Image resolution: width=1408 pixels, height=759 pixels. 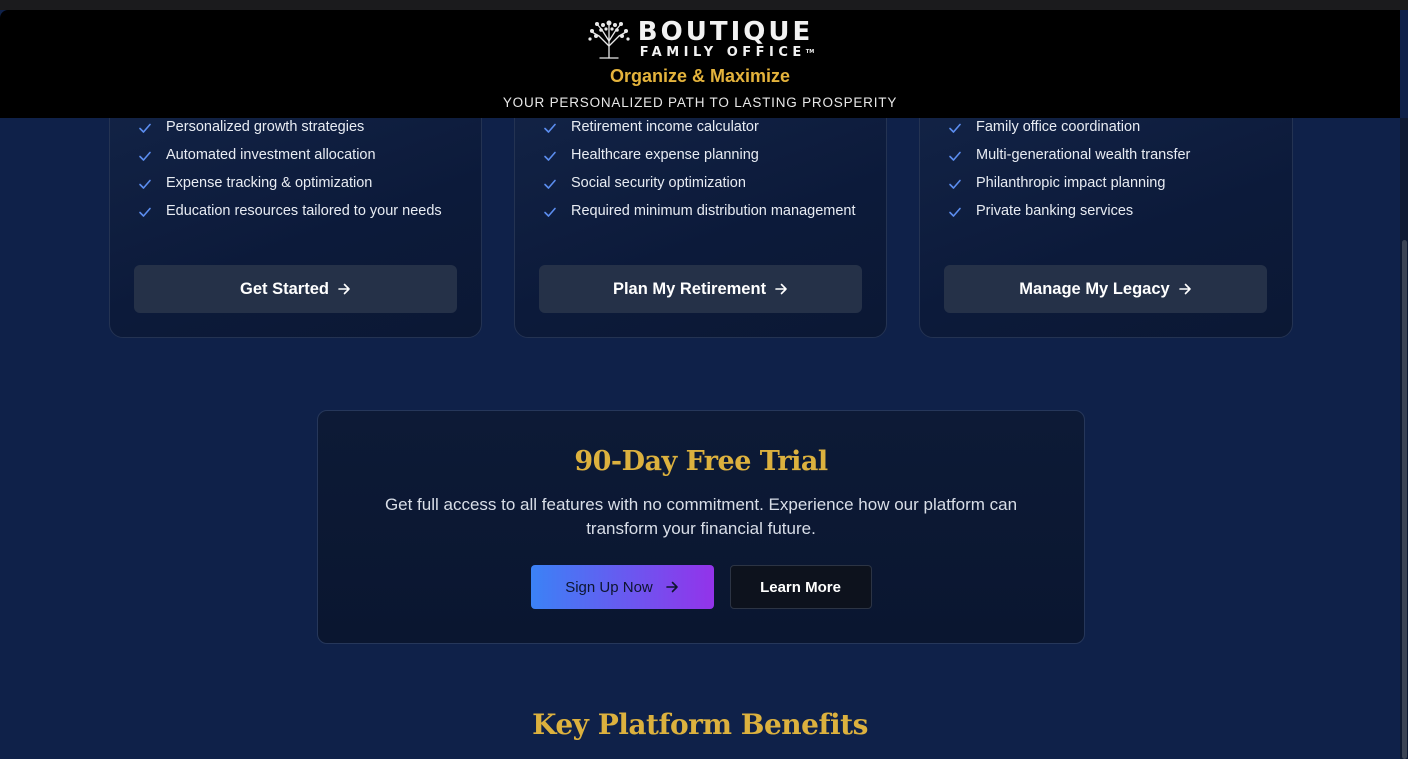 I want to click on feature-item: Private banking services, so click(x=1109, y=211).